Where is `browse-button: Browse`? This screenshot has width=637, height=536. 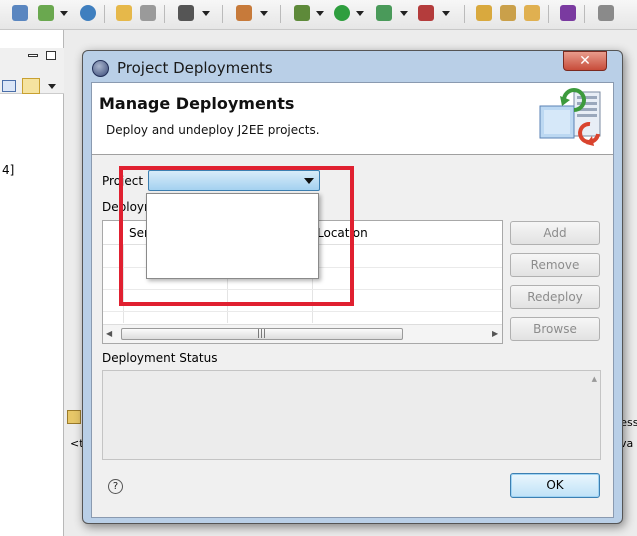
browse-button: Browse is located at coordinates (555, 329).